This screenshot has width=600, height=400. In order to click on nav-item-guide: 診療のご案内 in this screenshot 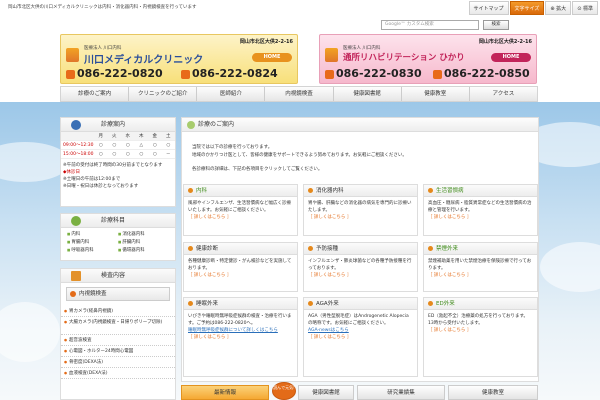, I will do `click(95, 94)`.